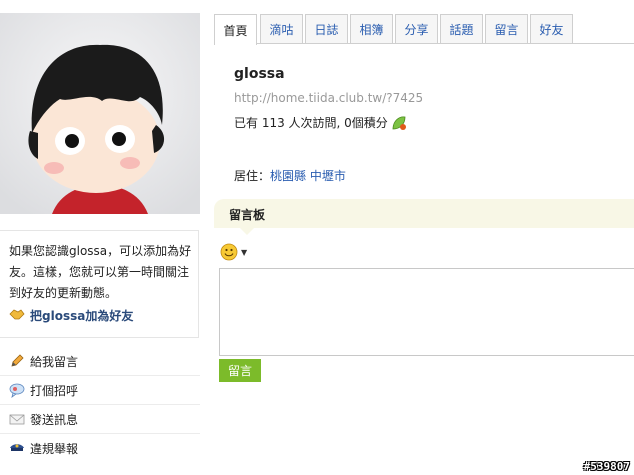  Describe the element at coordinates (506, 28) in the screenshot. I see `tab-messages: 留言` at that location.